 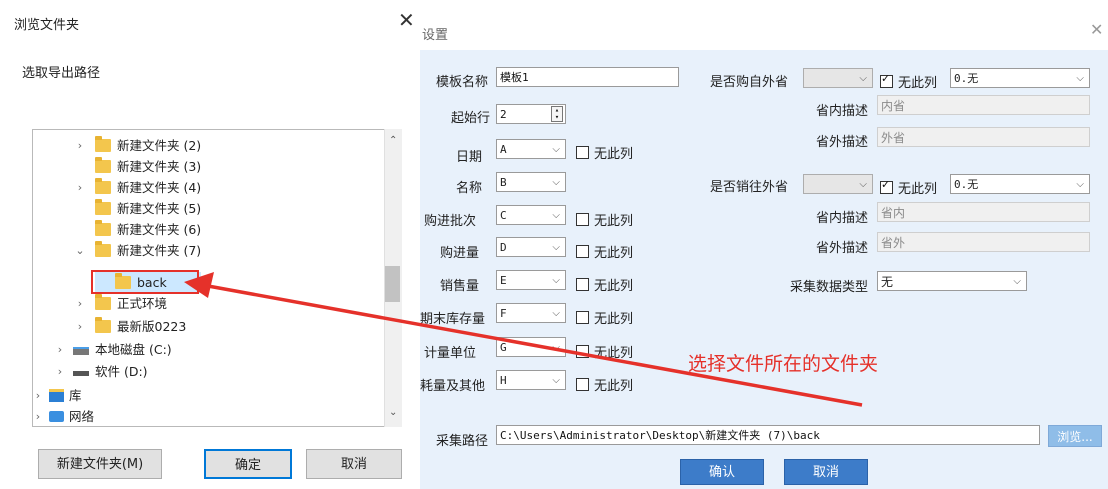 What do you see at coordinates (208, 395) in the screenshot?
I see `tree-item: › 库` at bounding box center [208, 395].